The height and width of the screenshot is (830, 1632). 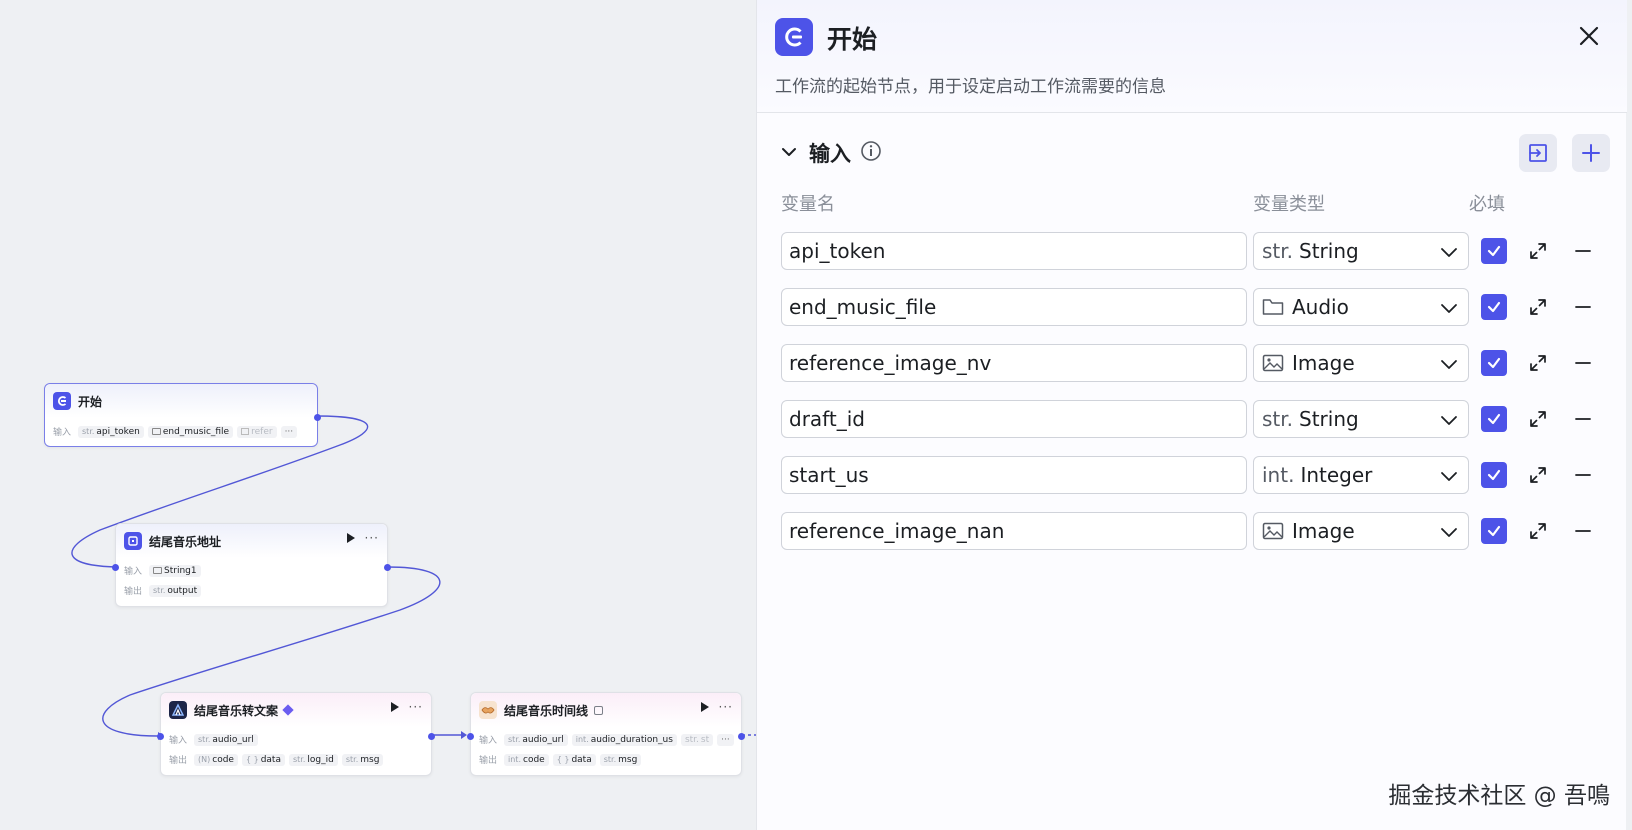 What do you see at coordinates (1320, 307) in the screenshot?
I see `variable-type-label: Audio` at bounding box center [1320, 307].